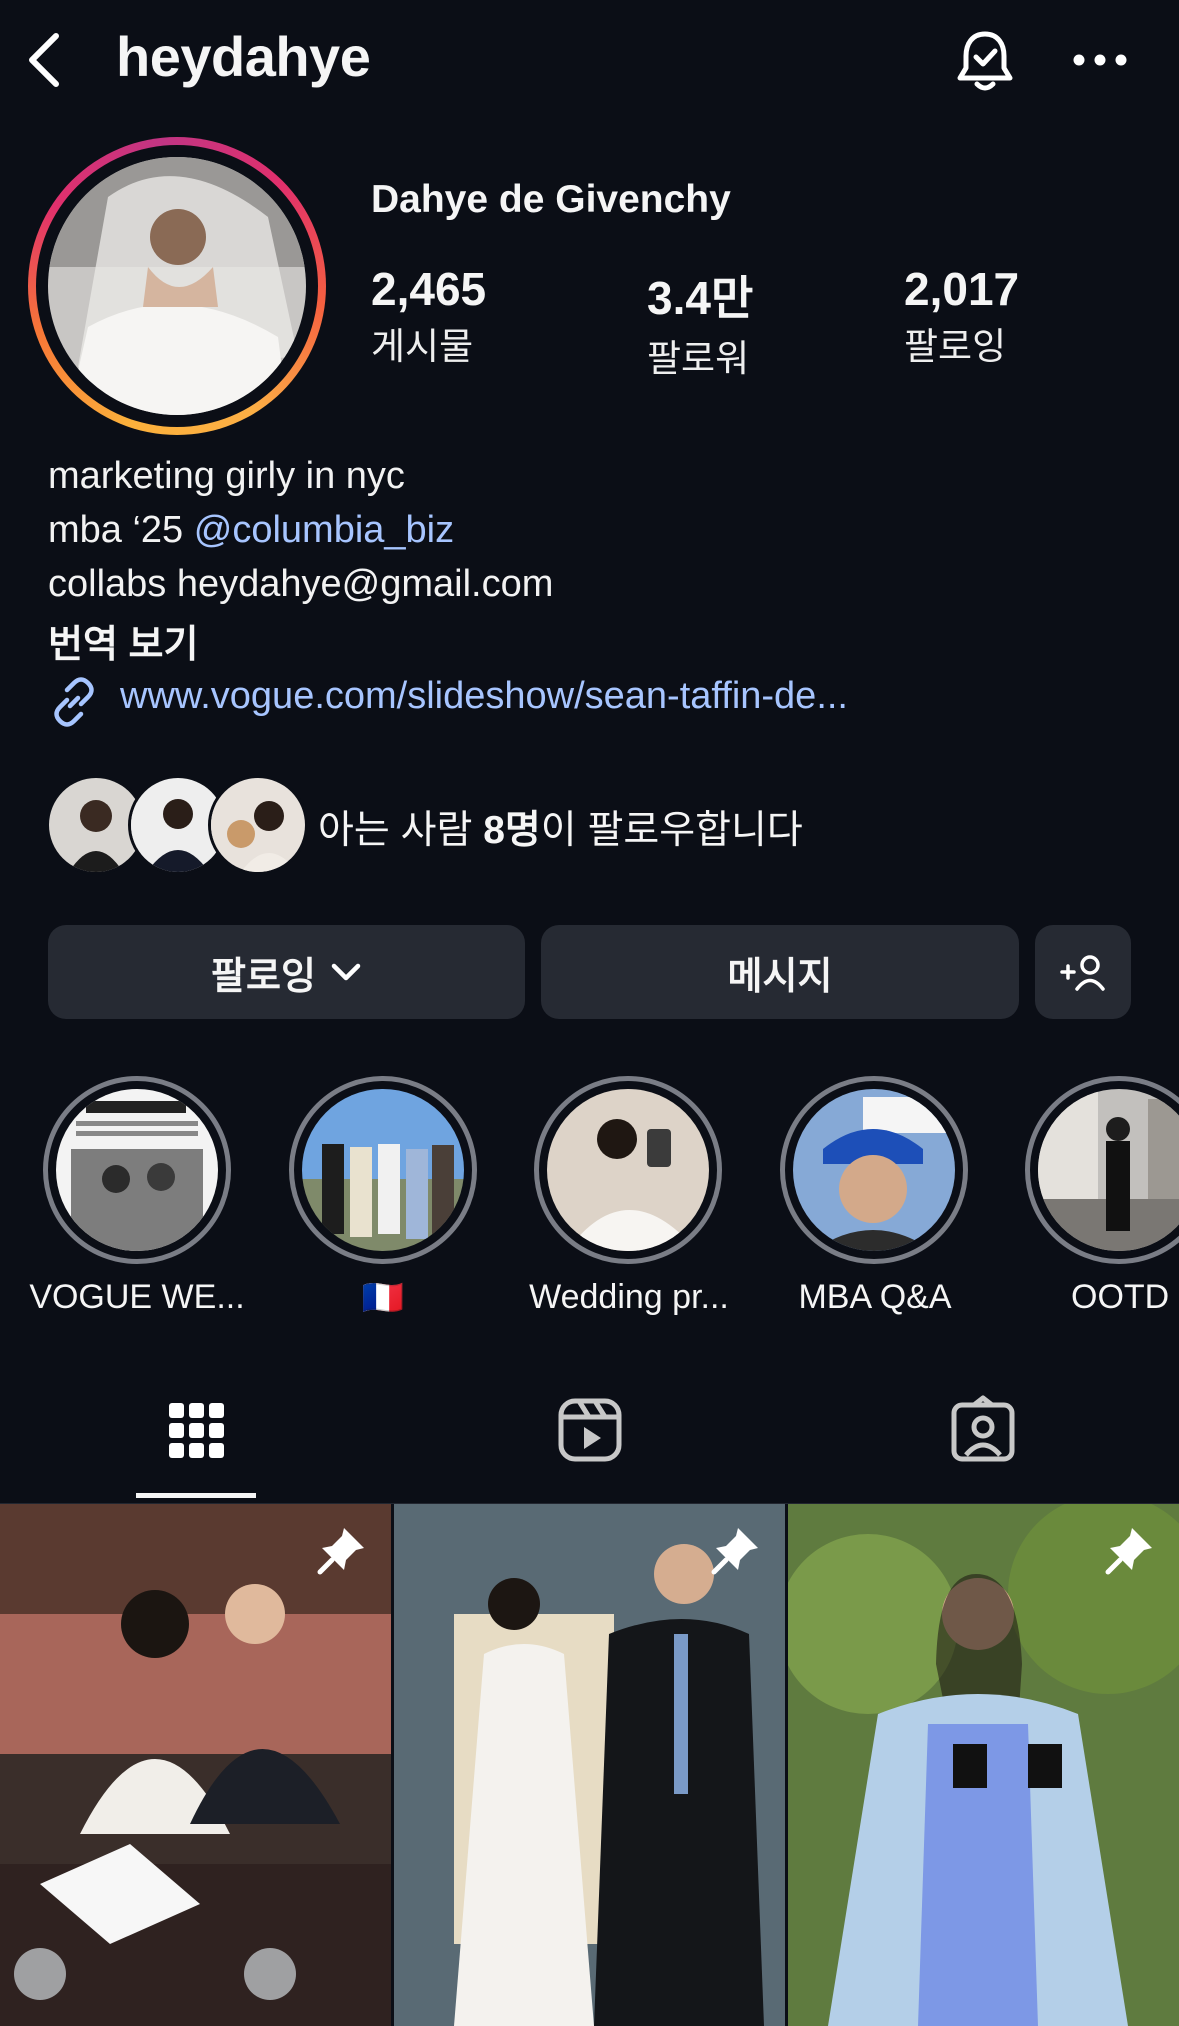 This screenshot has height=2026, width=1179. What do you see at coordinates (346, 972) in the screenshot?
I see `chevron-down-icon` at bounding box center [346, 972].